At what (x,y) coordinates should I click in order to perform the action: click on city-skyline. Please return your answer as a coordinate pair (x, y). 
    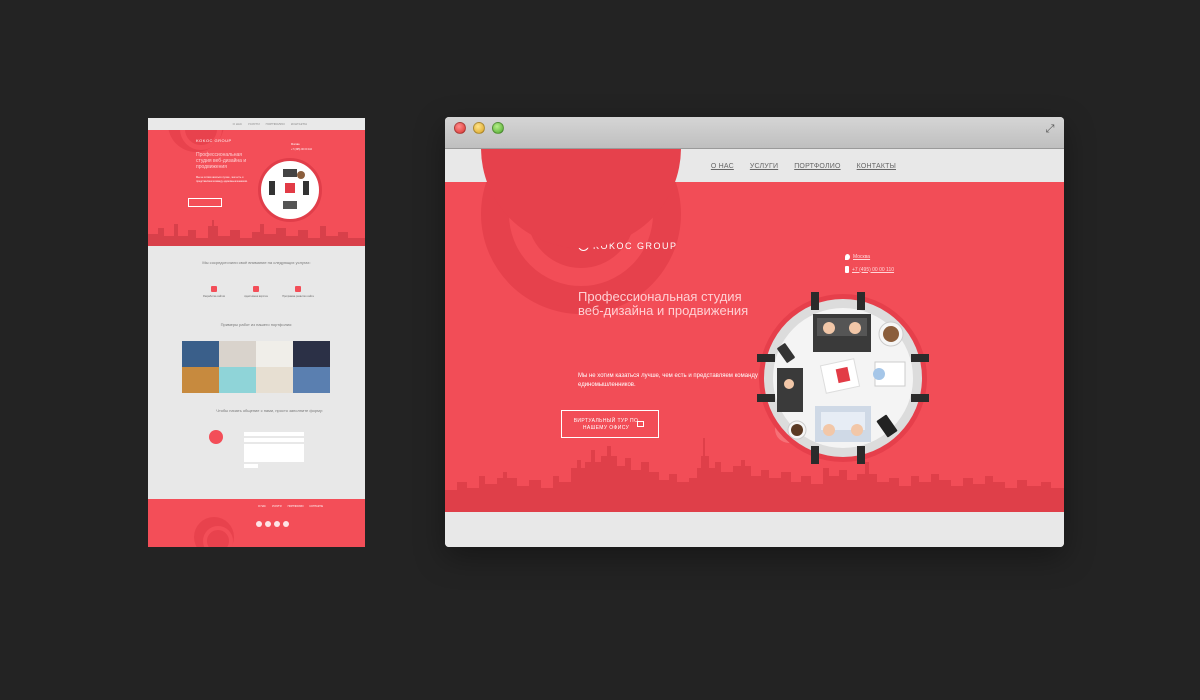
    Looking at the image, I should click on (754, 475).